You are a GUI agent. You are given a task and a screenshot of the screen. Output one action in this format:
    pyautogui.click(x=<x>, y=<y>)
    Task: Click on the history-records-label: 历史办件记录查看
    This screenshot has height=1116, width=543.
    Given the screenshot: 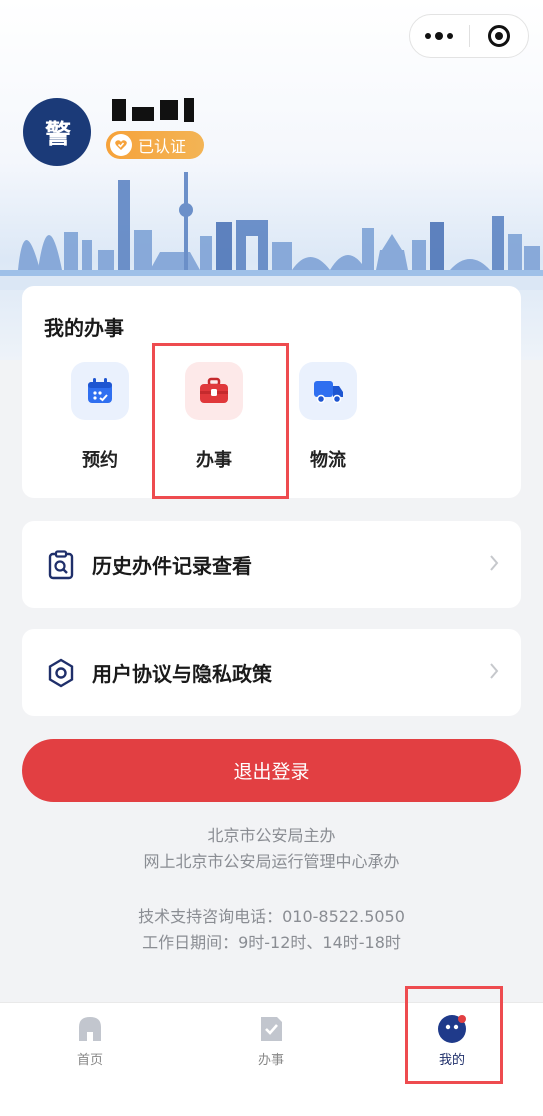 What is the action you would take?
    pyautogui.click(x=172, y=566)
    